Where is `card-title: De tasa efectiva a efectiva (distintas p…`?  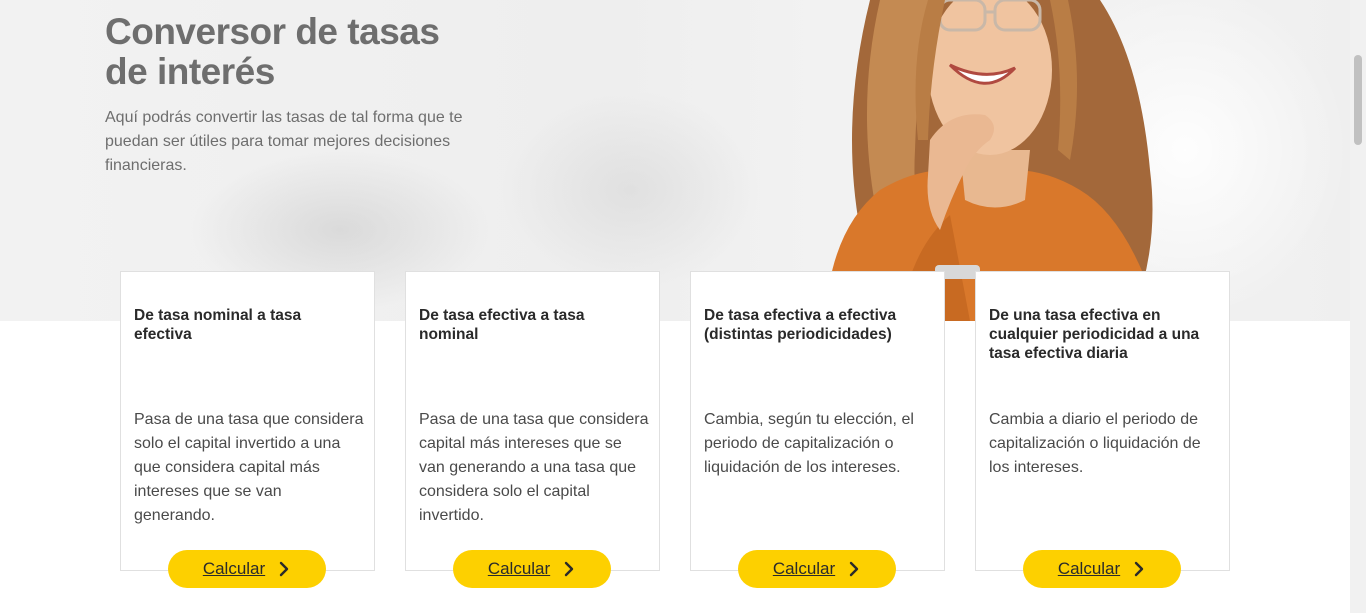
card-title: De tasa efectiva a efectiva (distintas p… is located at coordinates (800, 325).